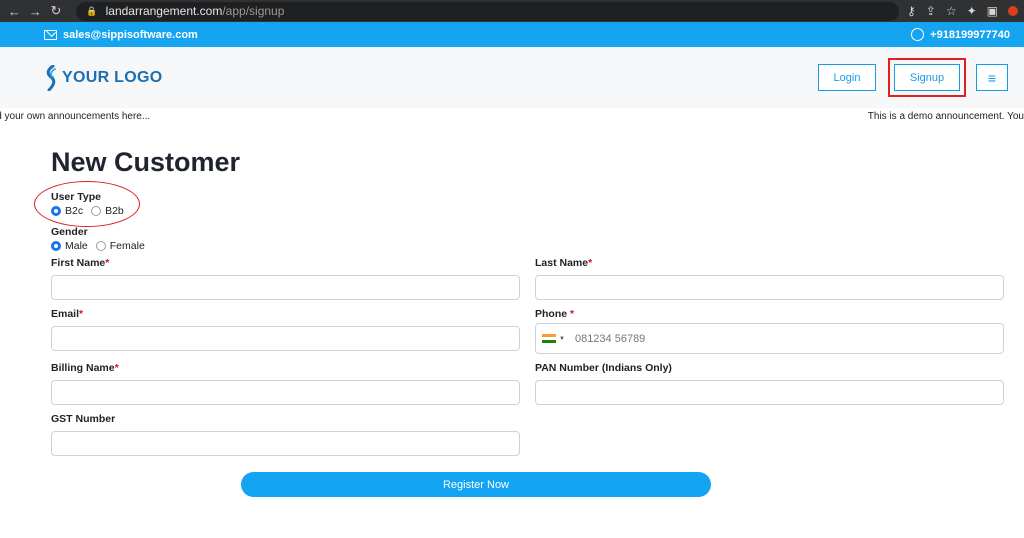 This screenshot has height=538, width=1024. What do you see at coordinates (970, 34) in the screenshot?
I see `contact-phone-text: +918199977740` at bounding box center [970, 34].